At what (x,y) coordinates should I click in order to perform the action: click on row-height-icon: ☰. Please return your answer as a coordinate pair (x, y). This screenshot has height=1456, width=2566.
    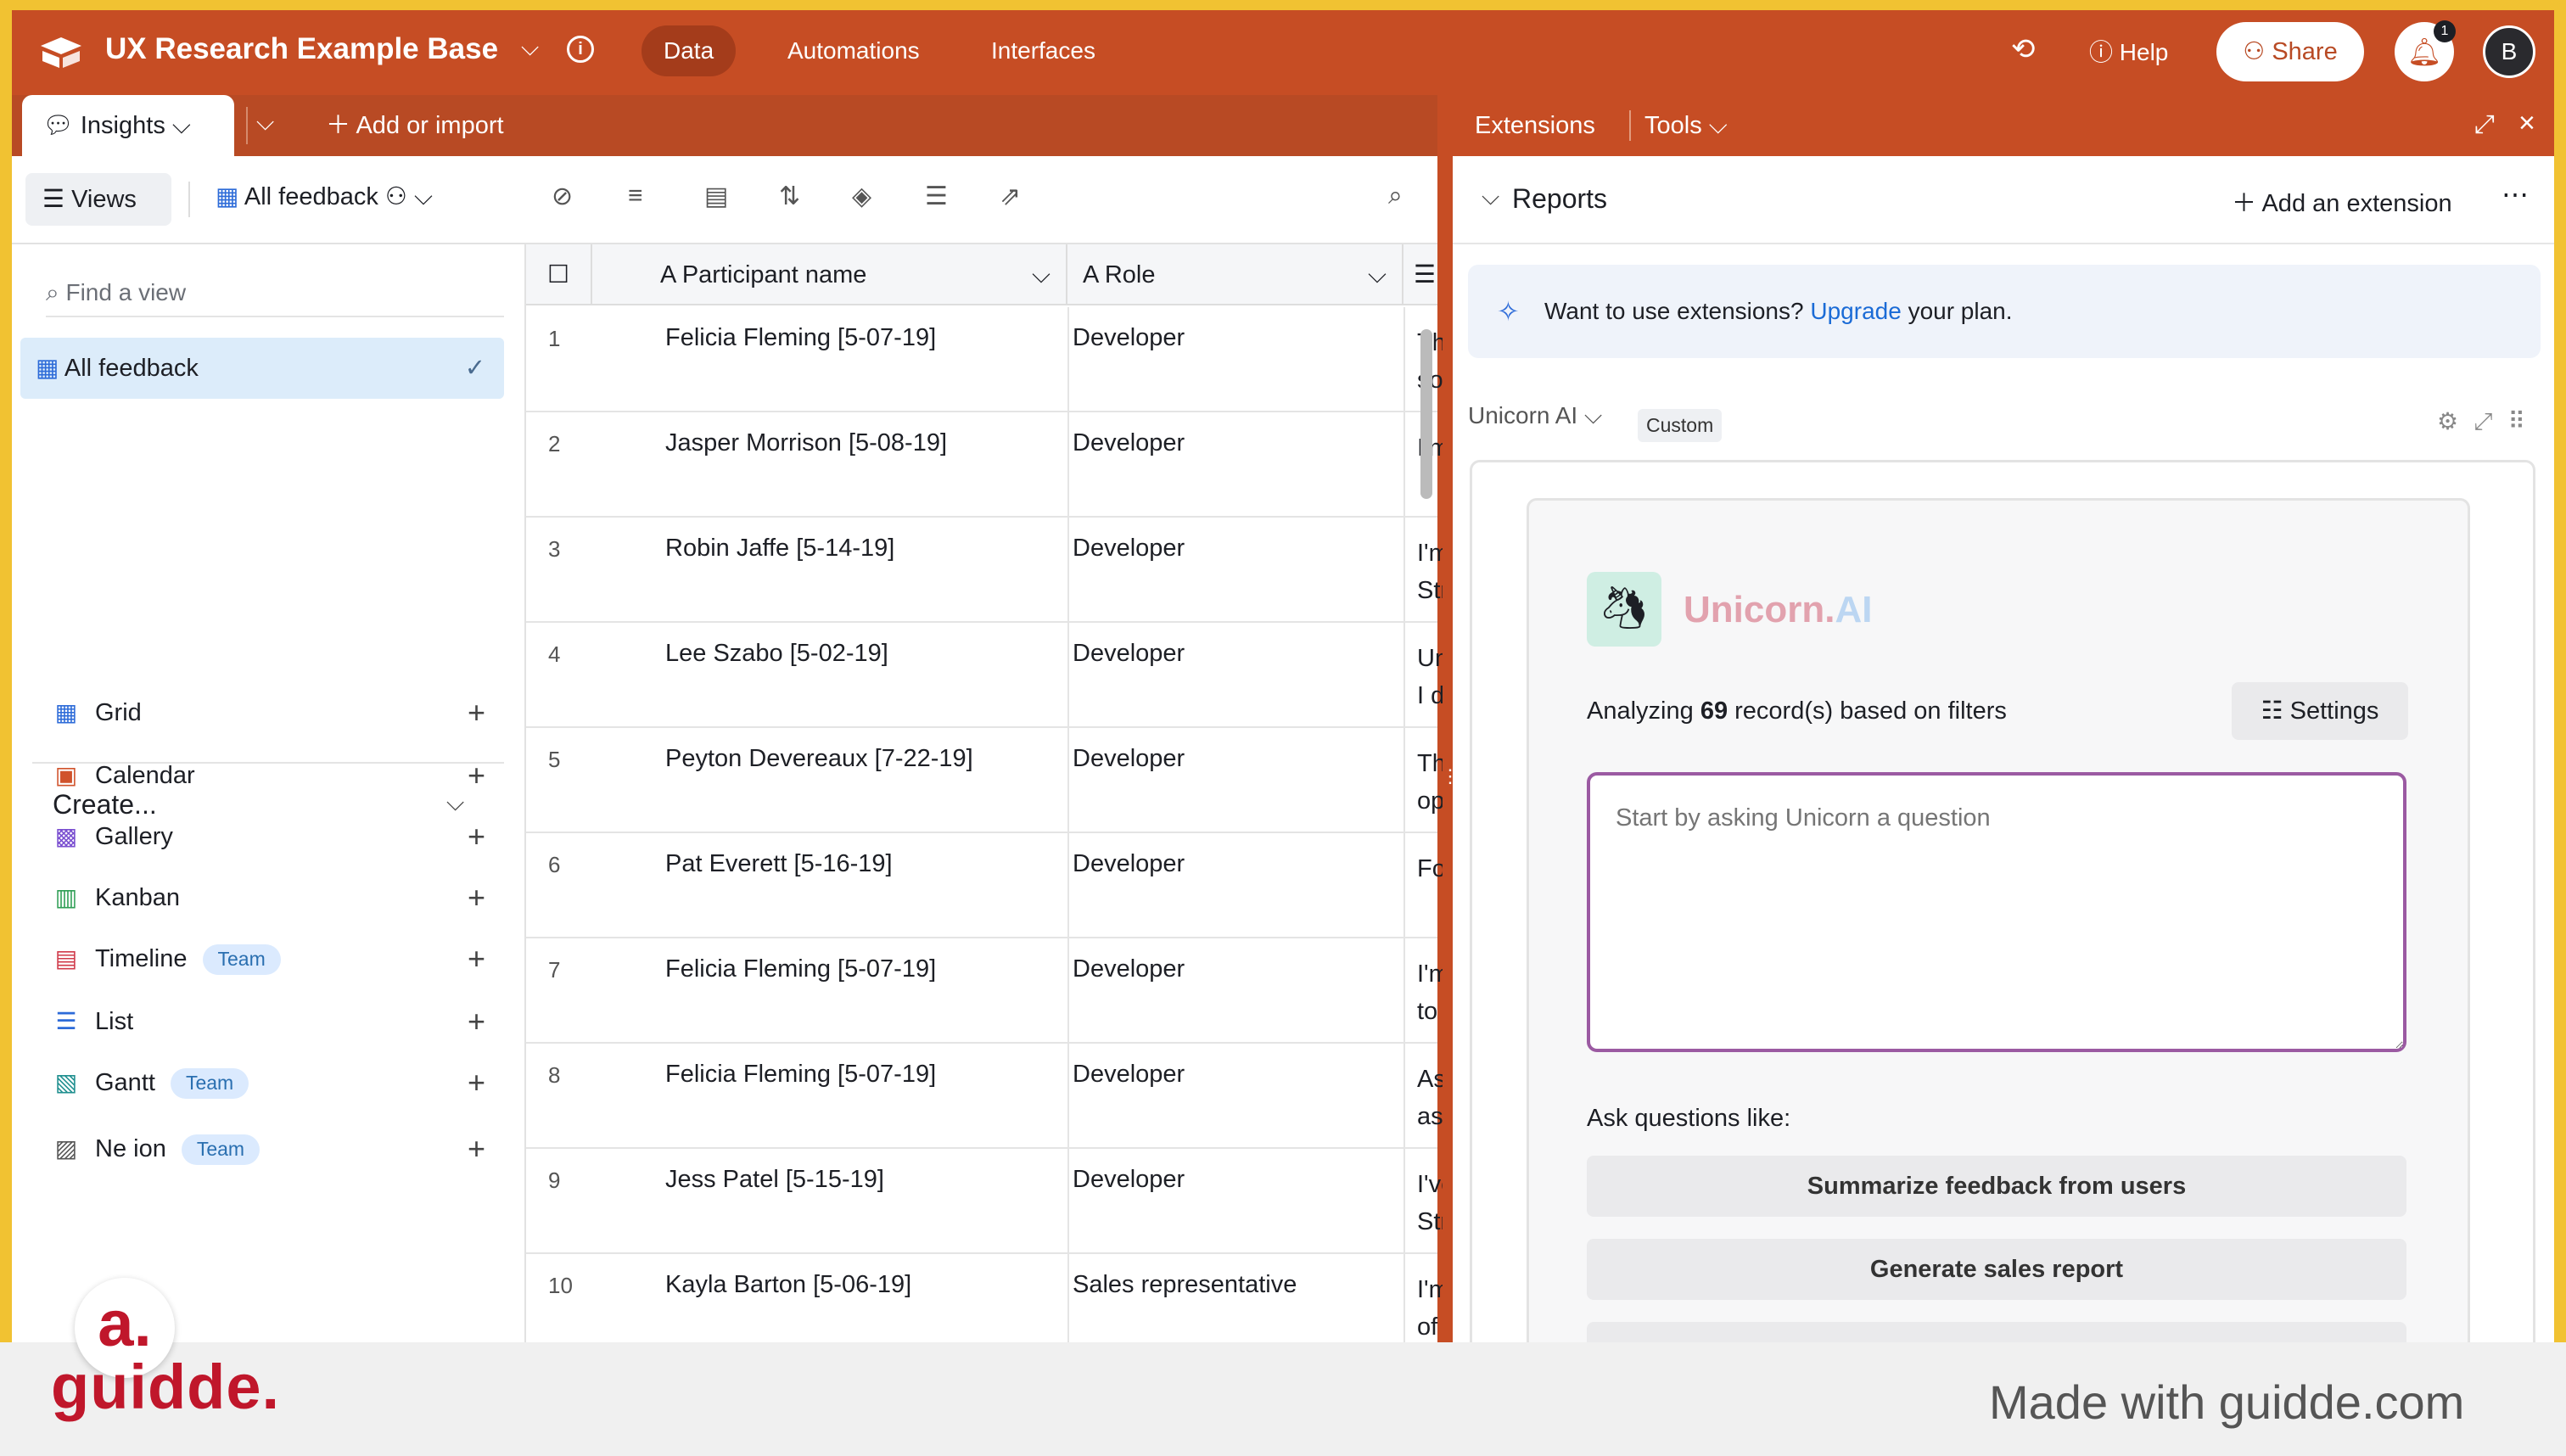
    Looking at the image, I should click on (936, 196).